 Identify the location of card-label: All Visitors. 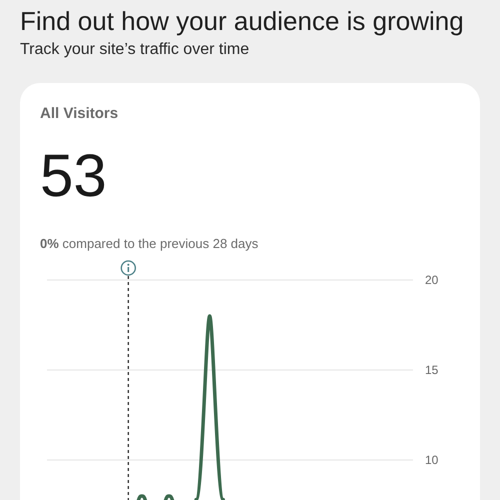
(79, 114).